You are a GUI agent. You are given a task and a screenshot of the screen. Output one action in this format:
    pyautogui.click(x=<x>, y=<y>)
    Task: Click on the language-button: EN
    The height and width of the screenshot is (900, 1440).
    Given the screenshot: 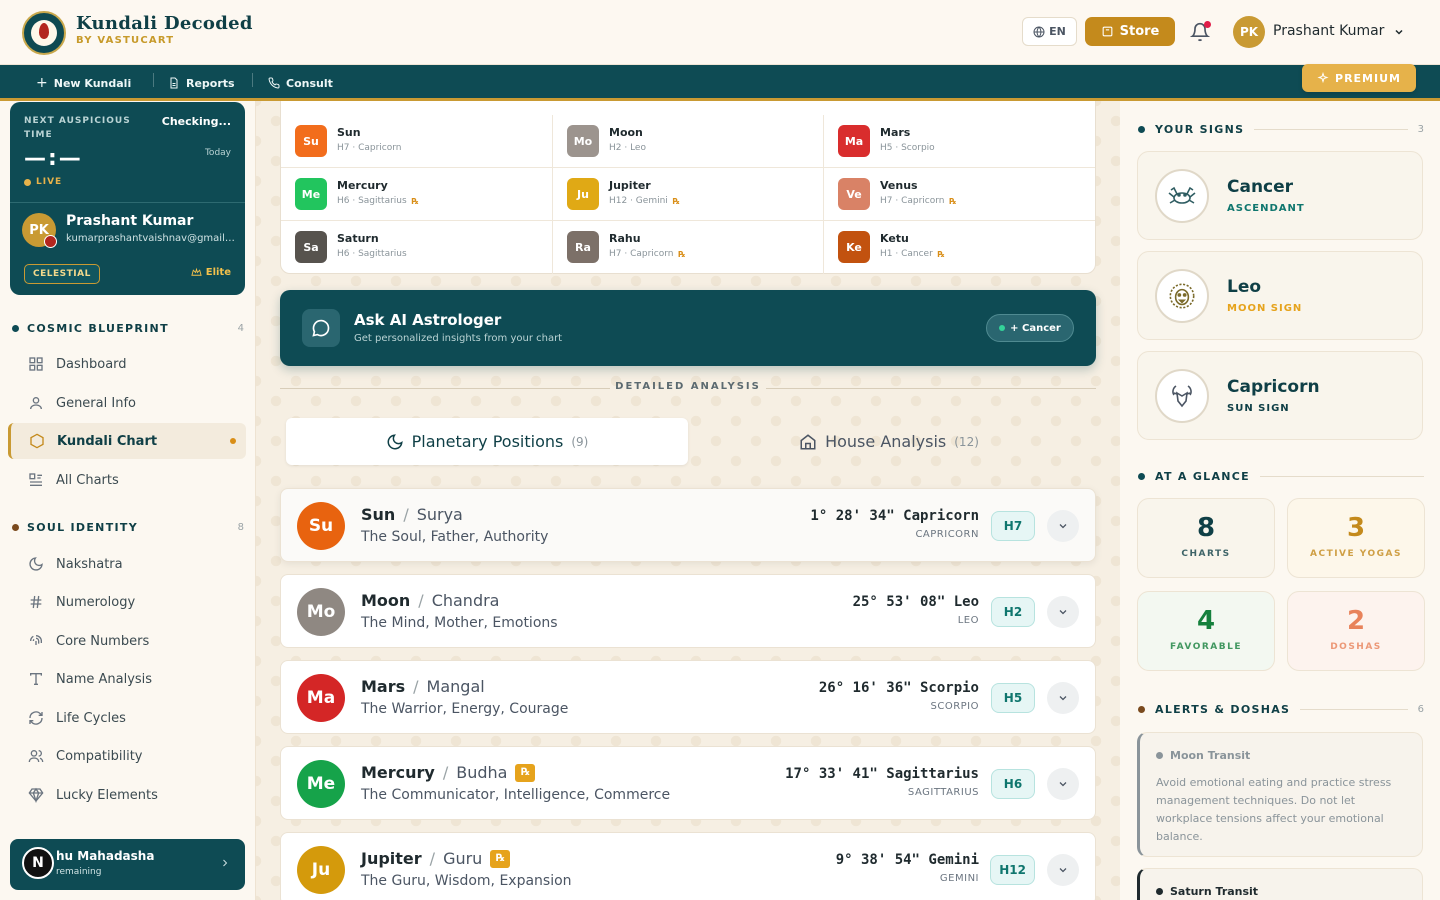 What is the action you would take?
    pyautogui.click(x=1049, y=31)
    